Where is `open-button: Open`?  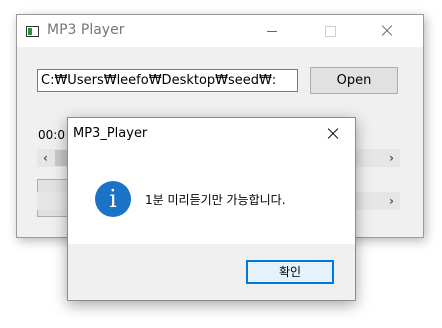 open-button: Open is located at coordinates (354, 80).